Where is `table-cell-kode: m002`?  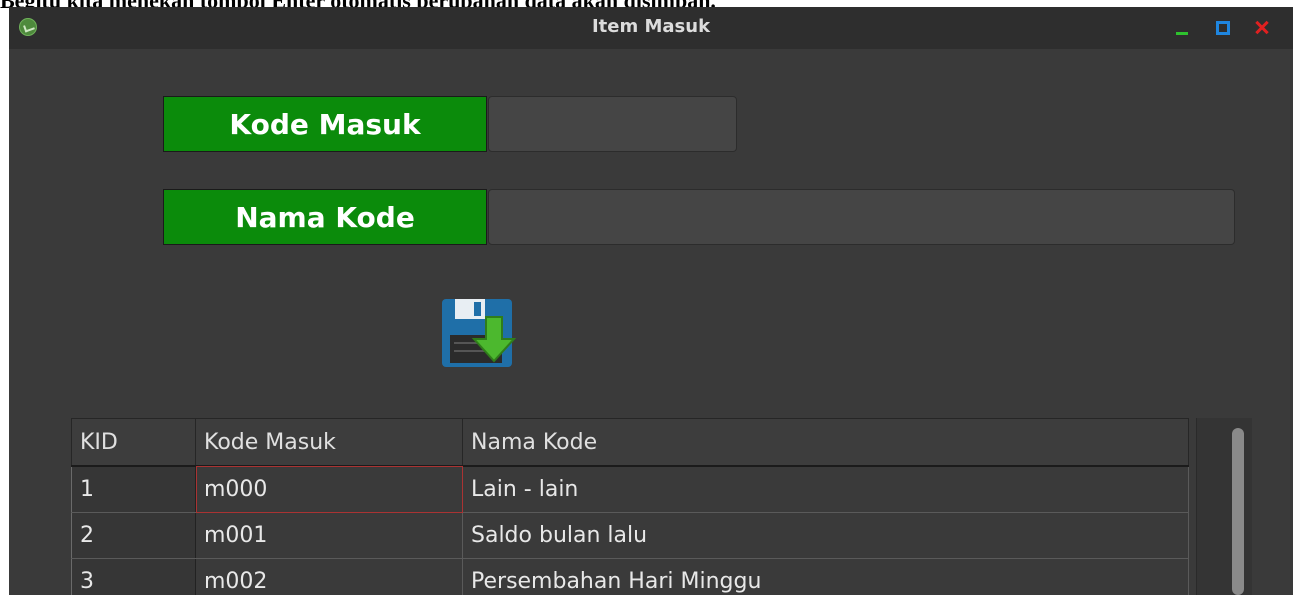 table-cell-kode: m002 is located at coordinates (329, 576).